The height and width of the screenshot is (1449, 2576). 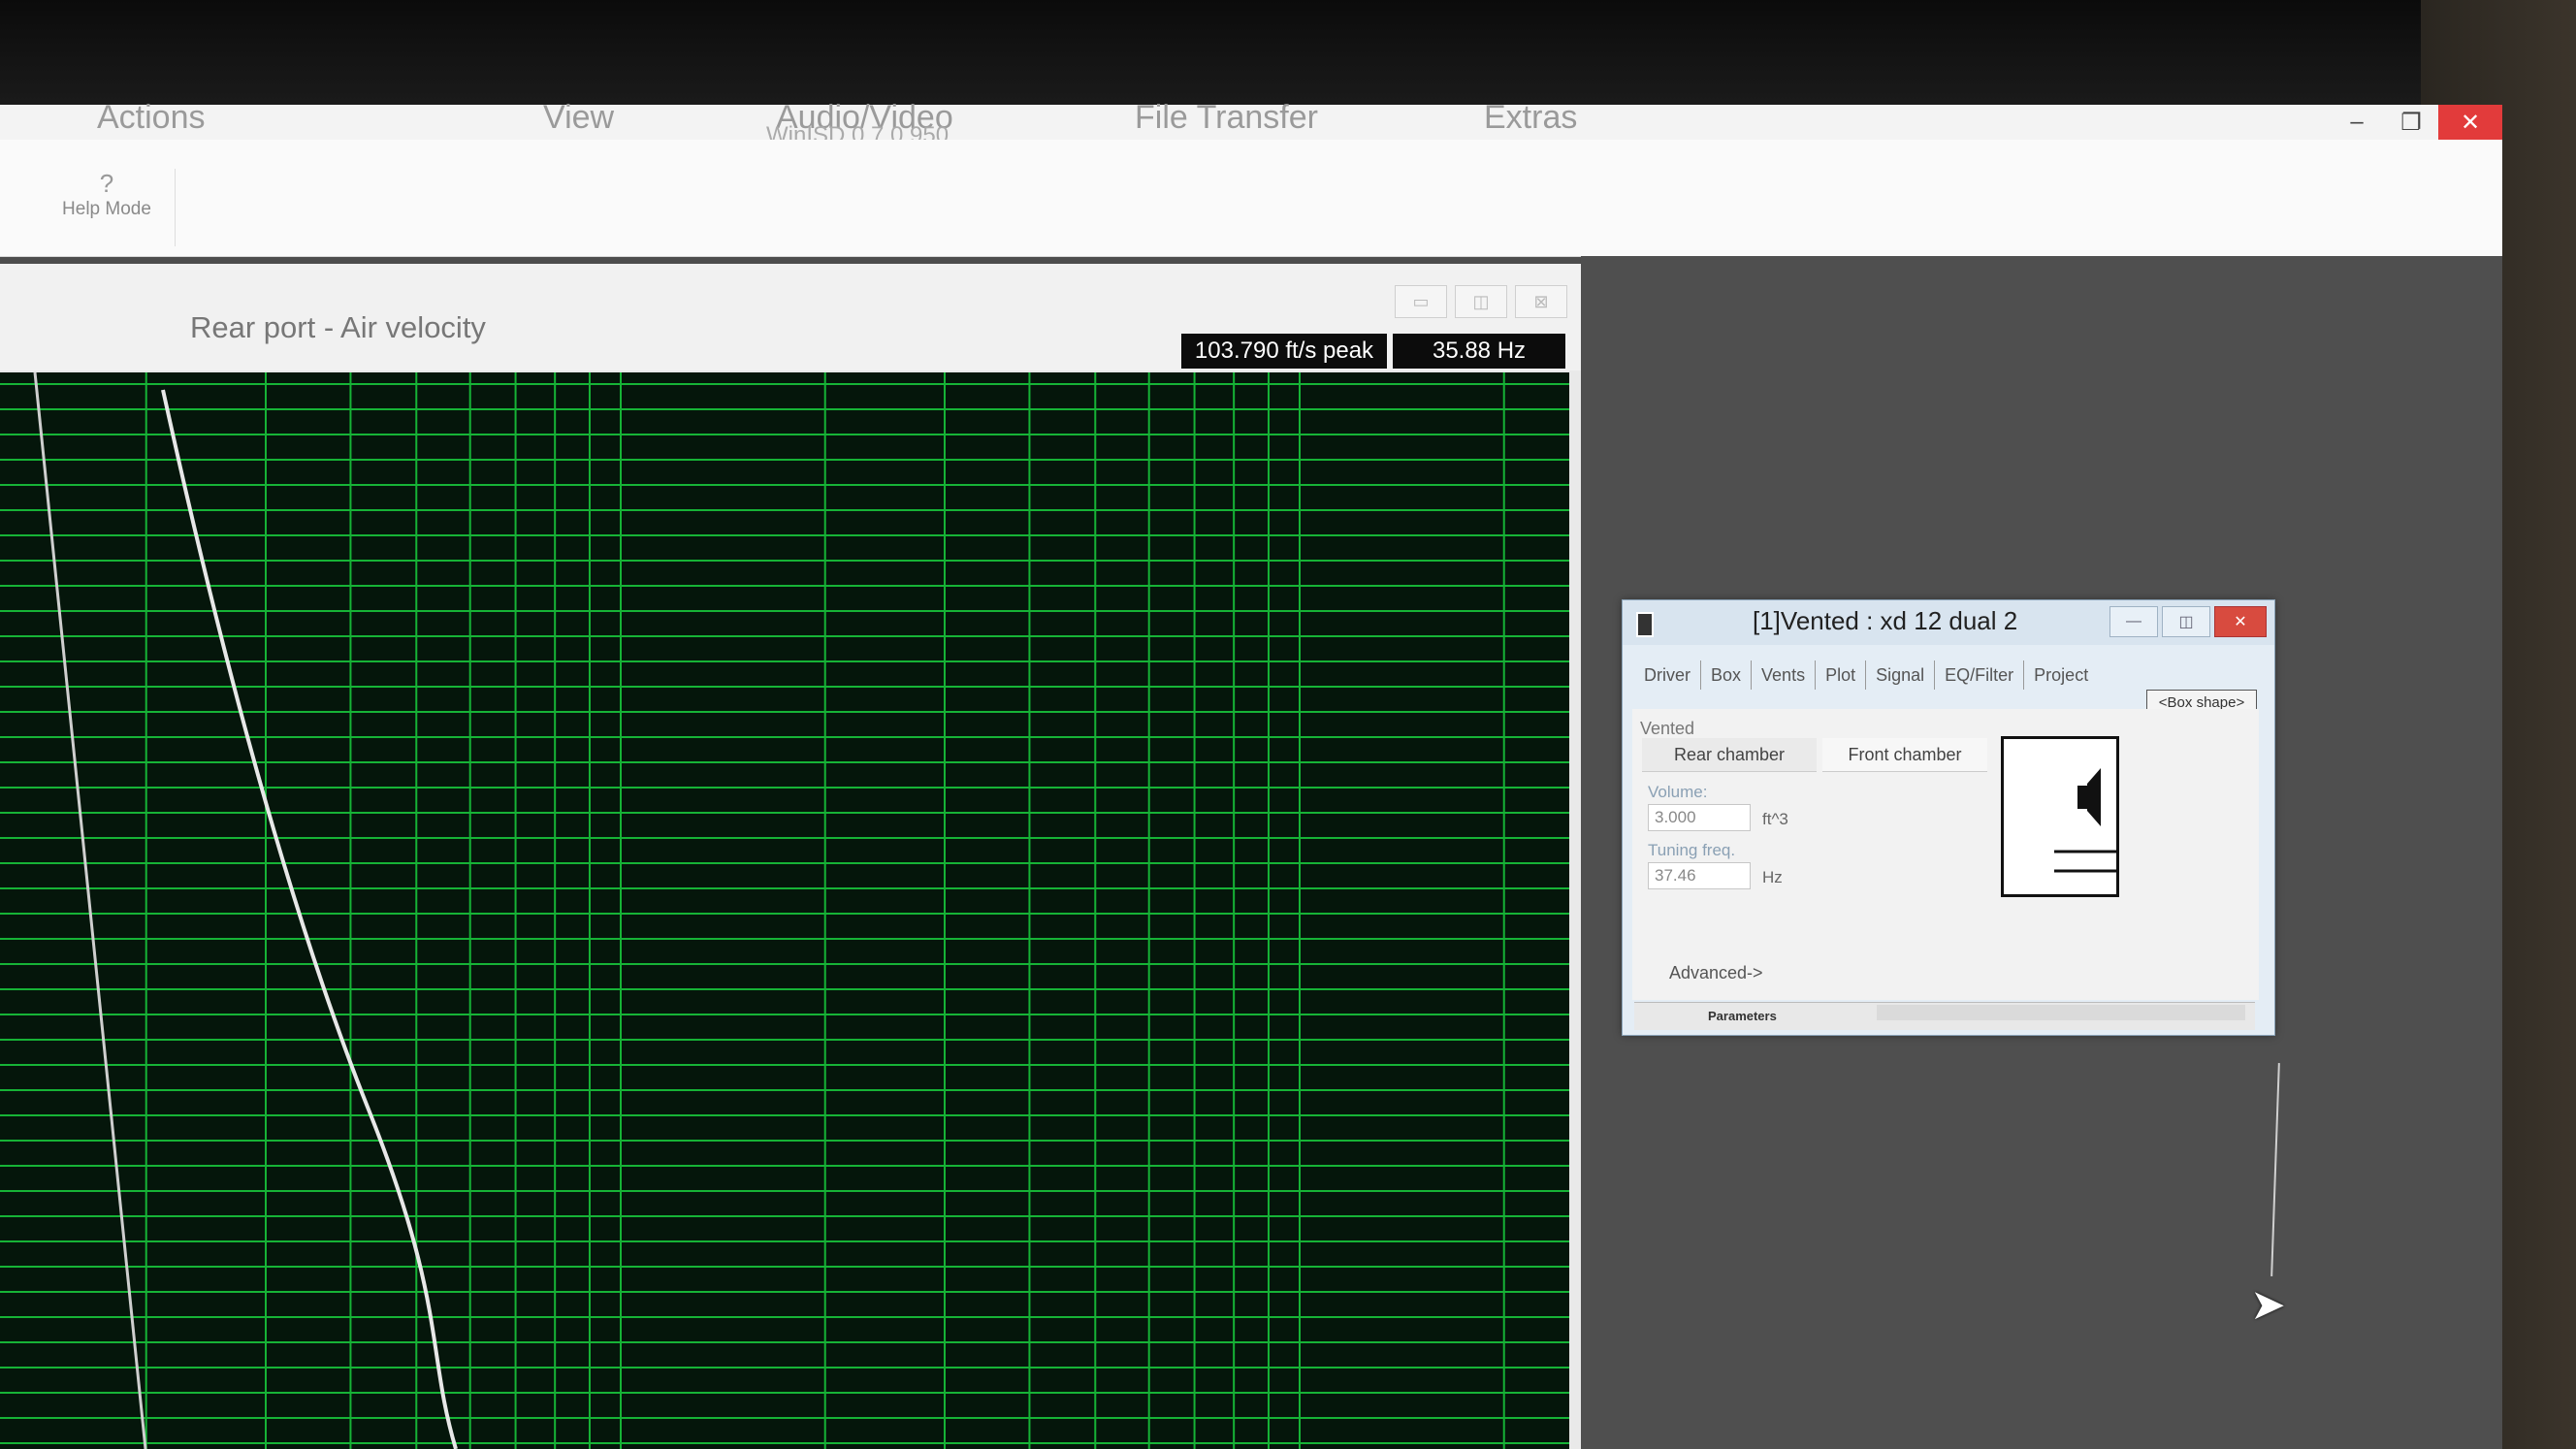 I want to click on advanced-link: Advanced->, so click(x=1716, y=973).